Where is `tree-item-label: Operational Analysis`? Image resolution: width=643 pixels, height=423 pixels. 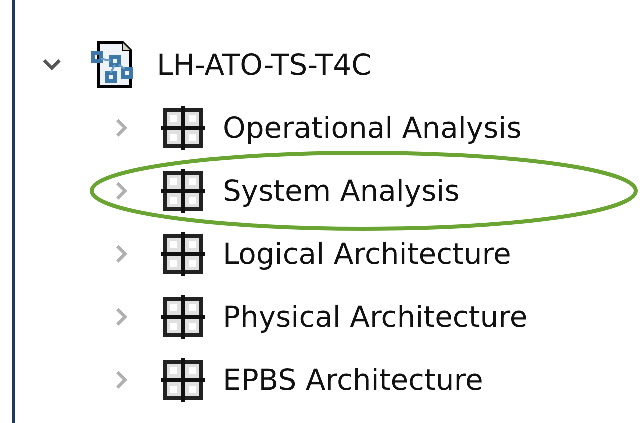 tree-item-label: Operational Analysis is located at coordinates (372, 127).